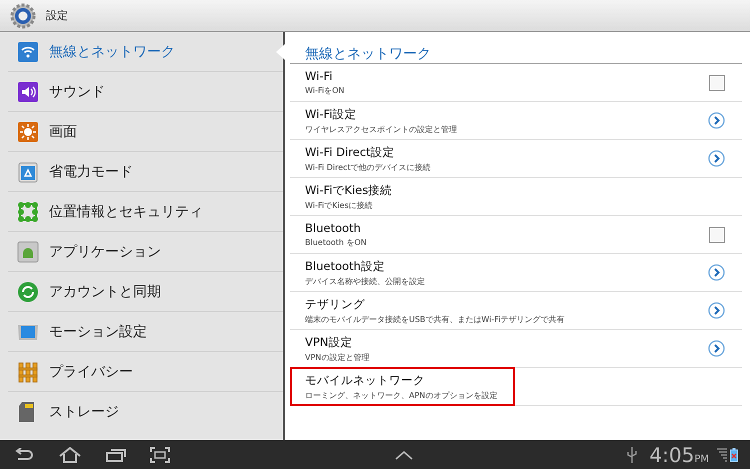  I want to click on item-summary: VPNの設定と管理, so click(337, 357).